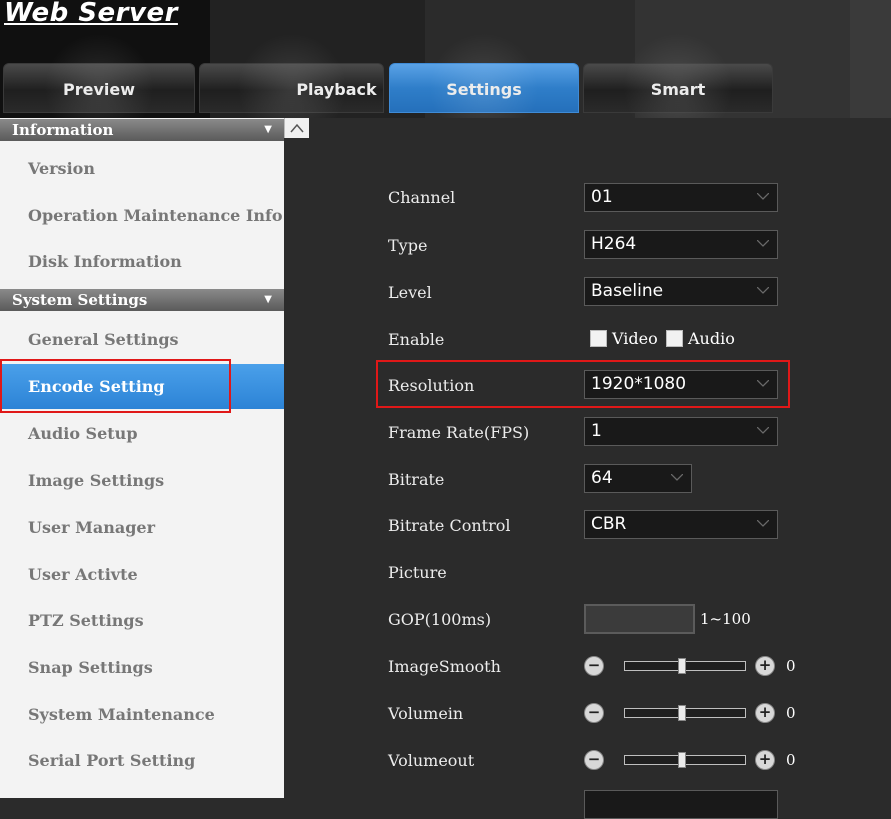 This screenshot has width=891, height=819. Describe the element at coordinates (711, 338) in the screenshot. I see `audio-checkbox-label: Audio` at that location.